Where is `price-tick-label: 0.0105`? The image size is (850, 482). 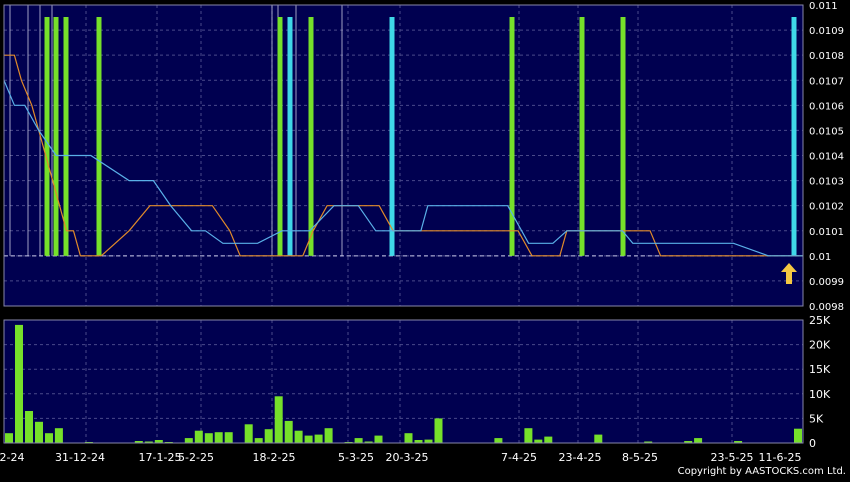 price-tick-label: 0.0105 is located at coordinates (826, 131).